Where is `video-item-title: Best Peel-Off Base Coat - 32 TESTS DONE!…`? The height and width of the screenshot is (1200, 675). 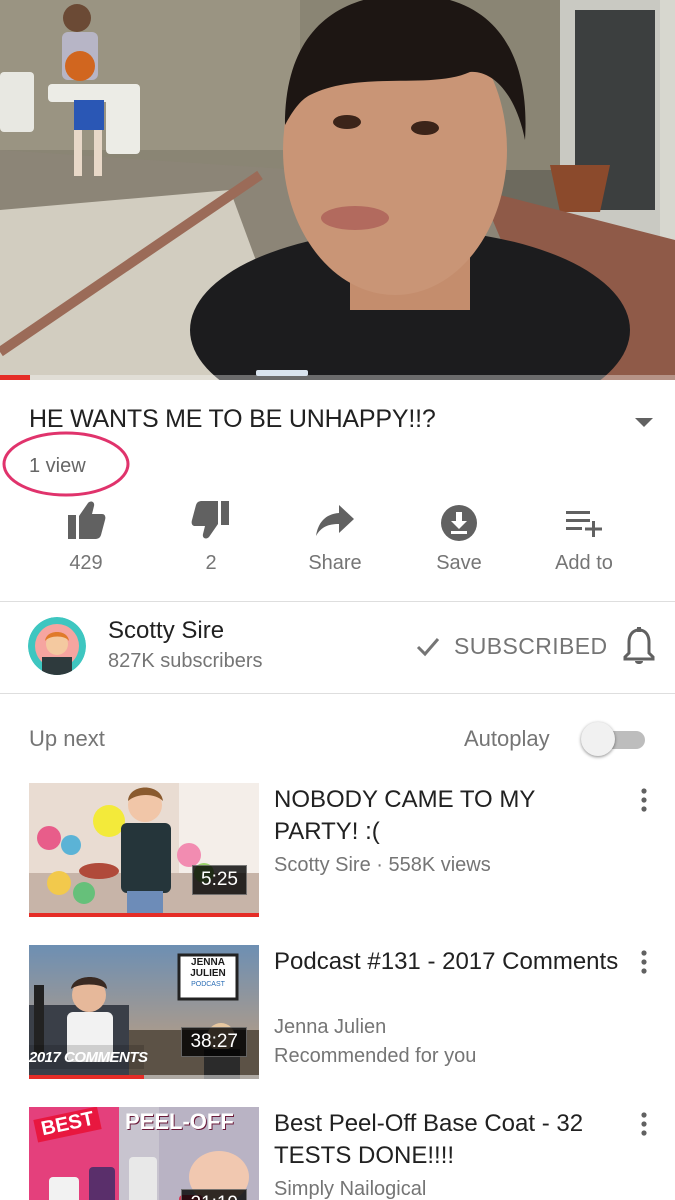 video-item-title: Best Peel-Off Base Coat - 32 TESTS DONE!… is located at coordinates (449, 1140).